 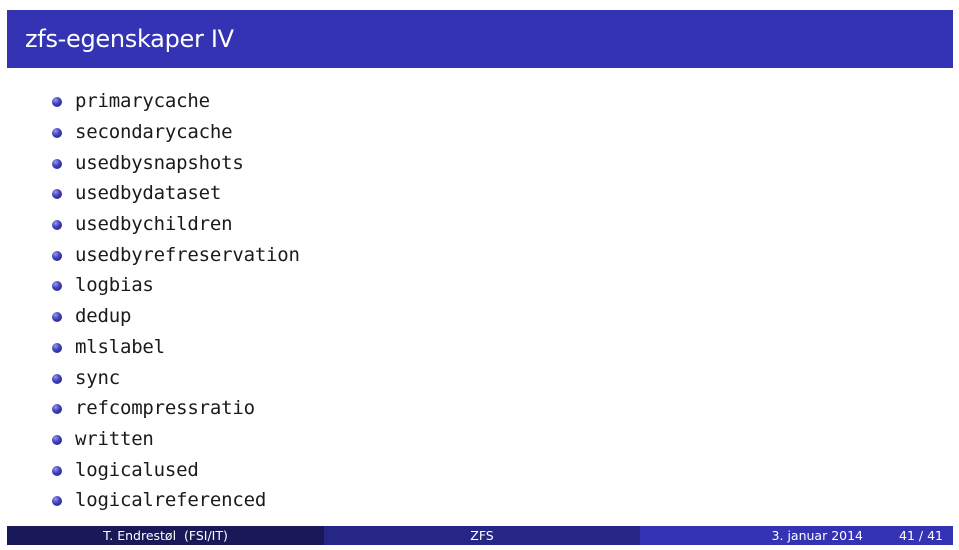 What do you see at coordinates (165, 408) in the screenshot?
I see `item-label: refcompressratio` at bounding box center [165, 408].